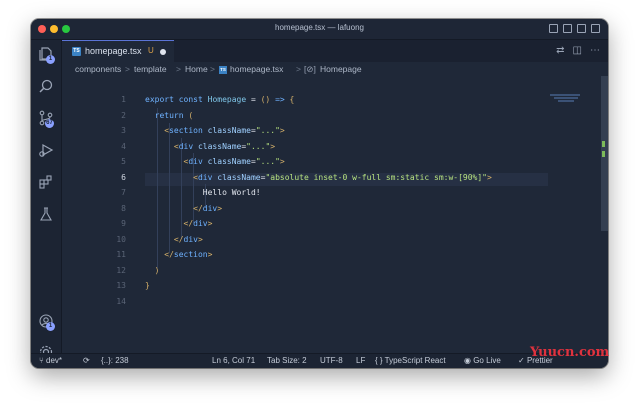 The height and width of the screenshot is (409, 640). What do you see at coordinates (553, 28) in the screenshot?
I see `toggle-sidebar-icon` at bounding box center [553, 28].